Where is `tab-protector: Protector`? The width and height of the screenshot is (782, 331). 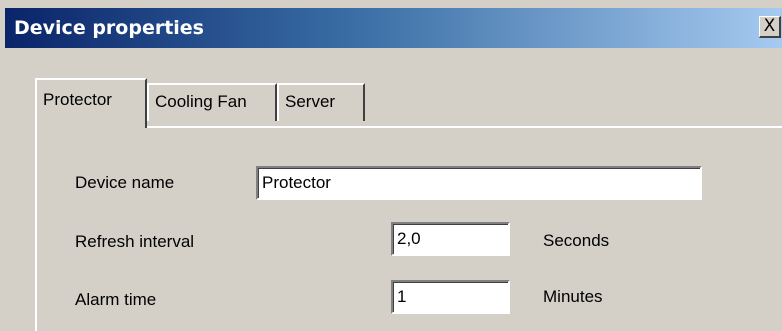 tab-protector: Protector is located at coordinates (91, 103).